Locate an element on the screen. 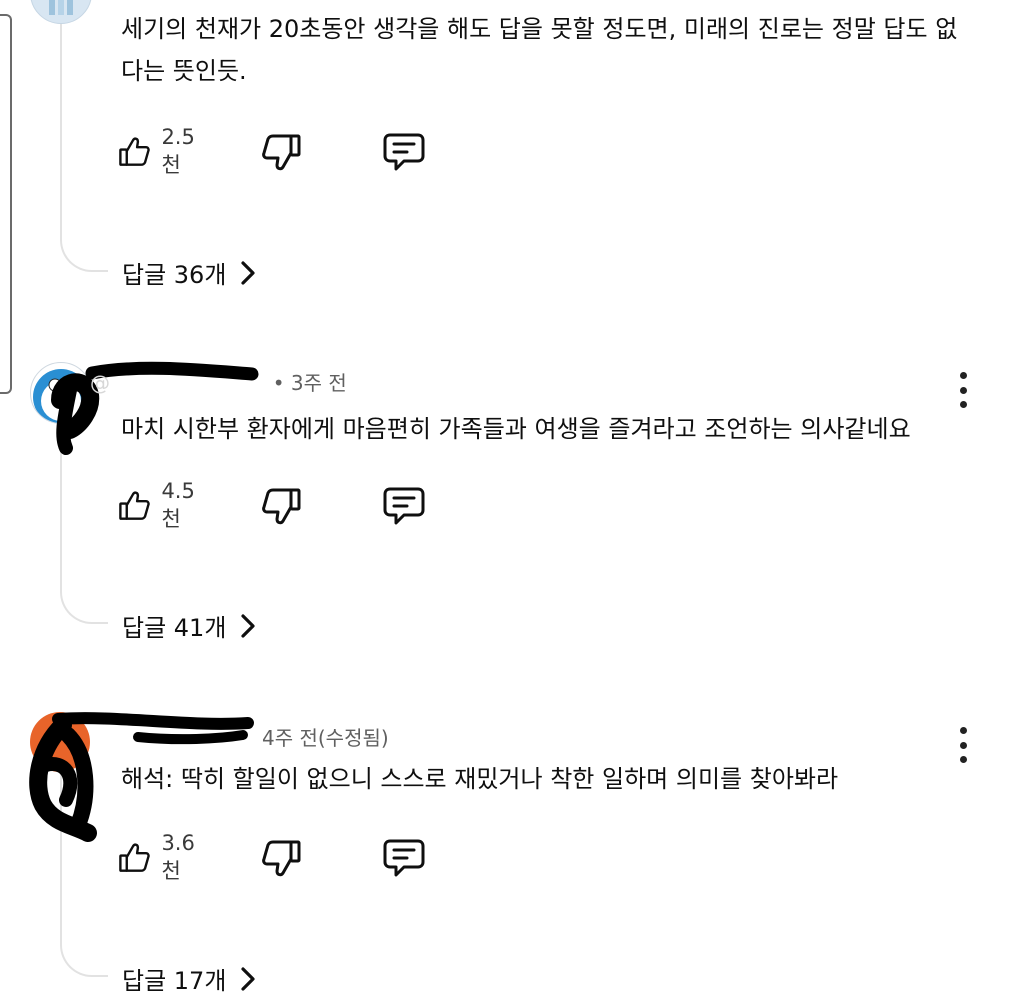 The width and height of the screenshot is (1024, 1002). view-replies-button: 답글 17개 is located at coordinates (189, 978).